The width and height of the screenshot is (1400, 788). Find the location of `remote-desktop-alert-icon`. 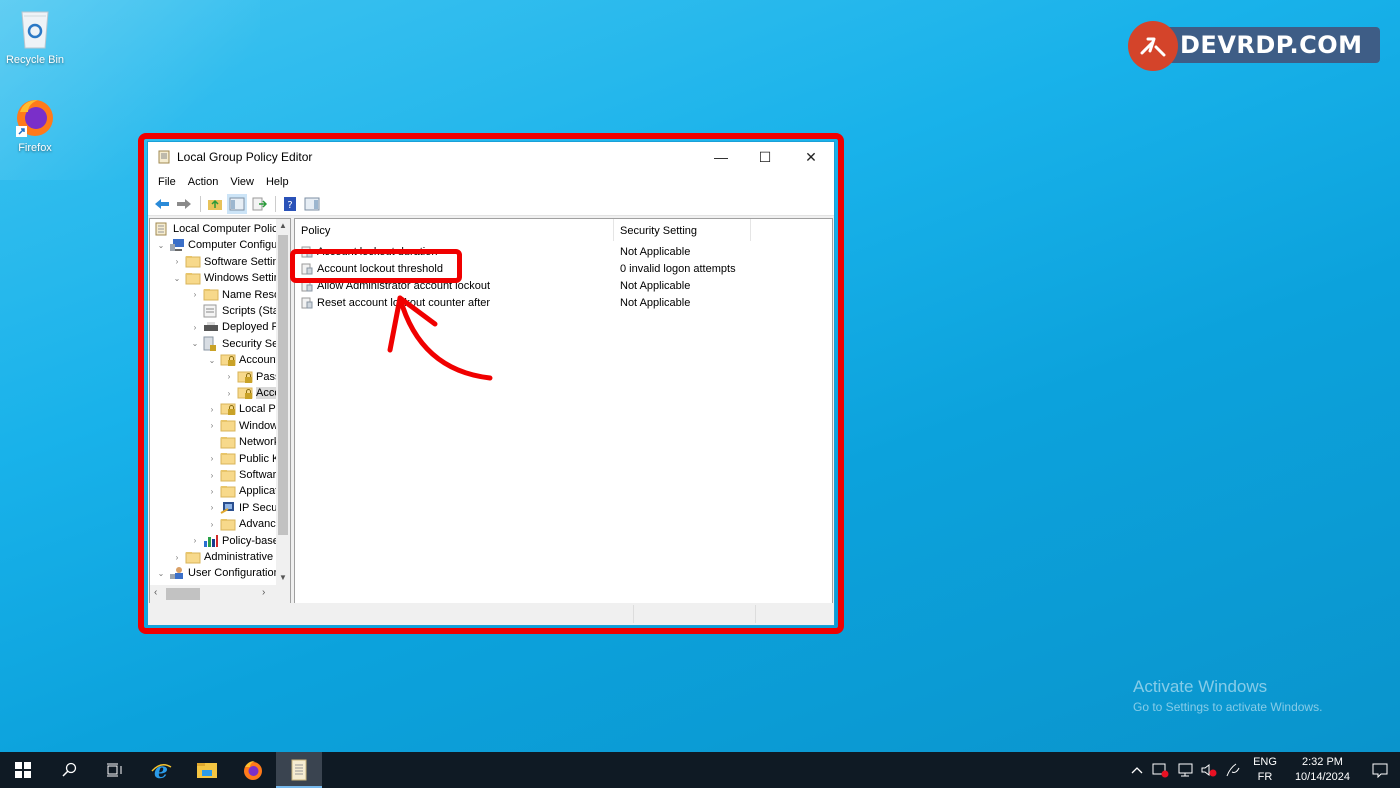

remote-desktop-alert-icon is located at coordinates (1160, 770).